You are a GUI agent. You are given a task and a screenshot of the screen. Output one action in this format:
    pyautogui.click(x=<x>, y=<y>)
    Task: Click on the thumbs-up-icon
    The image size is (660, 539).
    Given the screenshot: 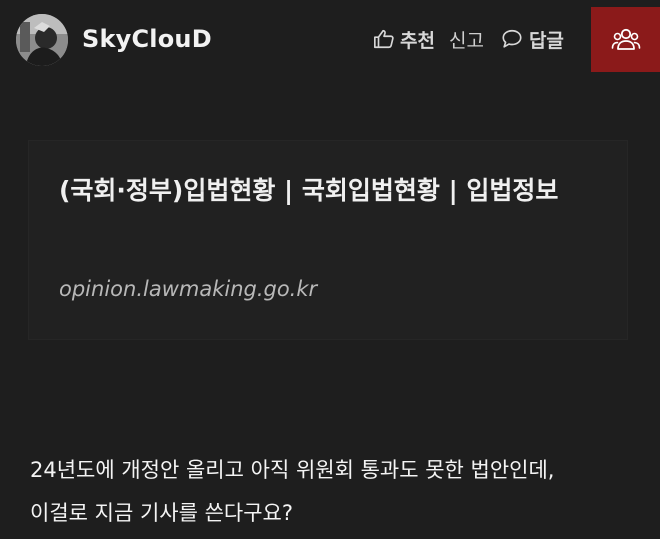 What is the action you would take?
    pyautogui.click(x=384, y=39)
    